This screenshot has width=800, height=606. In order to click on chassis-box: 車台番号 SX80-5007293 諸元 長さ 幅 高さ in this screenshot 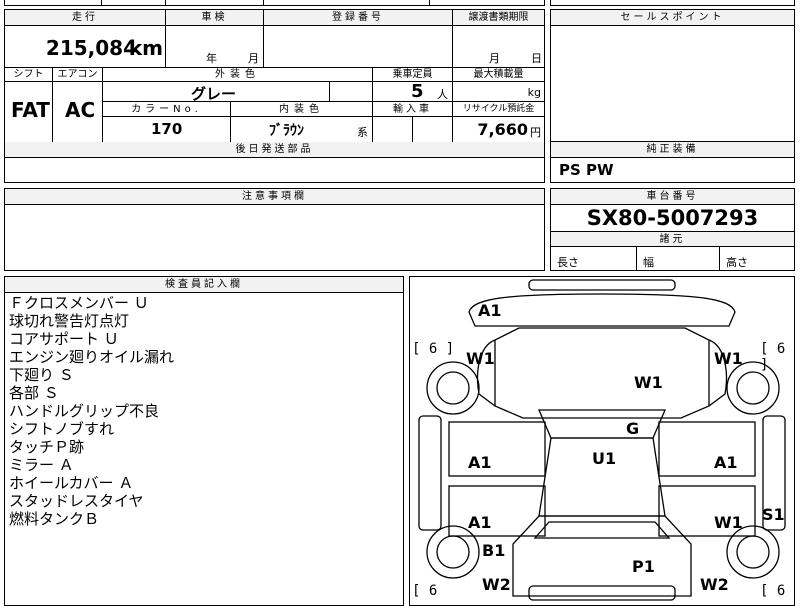, I will do `click(672, 229)`.